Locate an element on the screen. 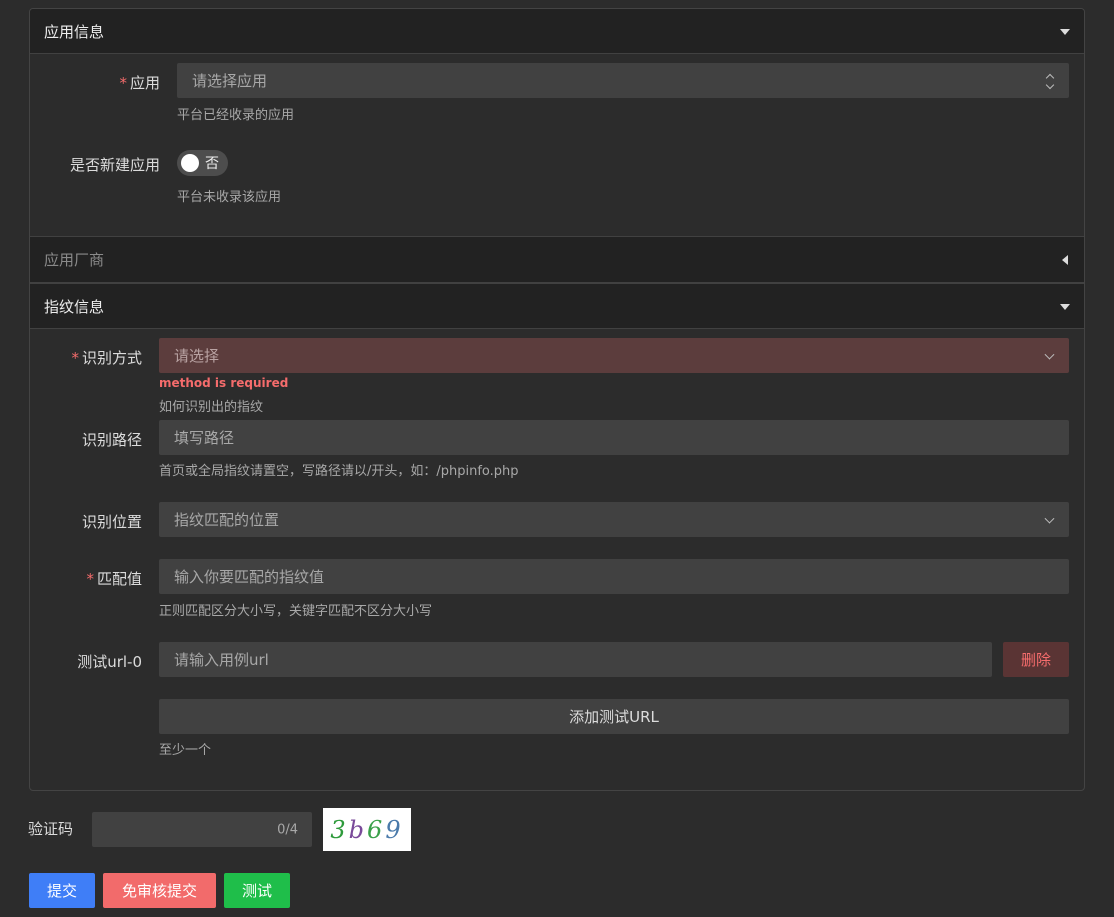 This screenshot has width=1114, height=917. captcha-label: 验证码 is located at coordinates (51, 829).